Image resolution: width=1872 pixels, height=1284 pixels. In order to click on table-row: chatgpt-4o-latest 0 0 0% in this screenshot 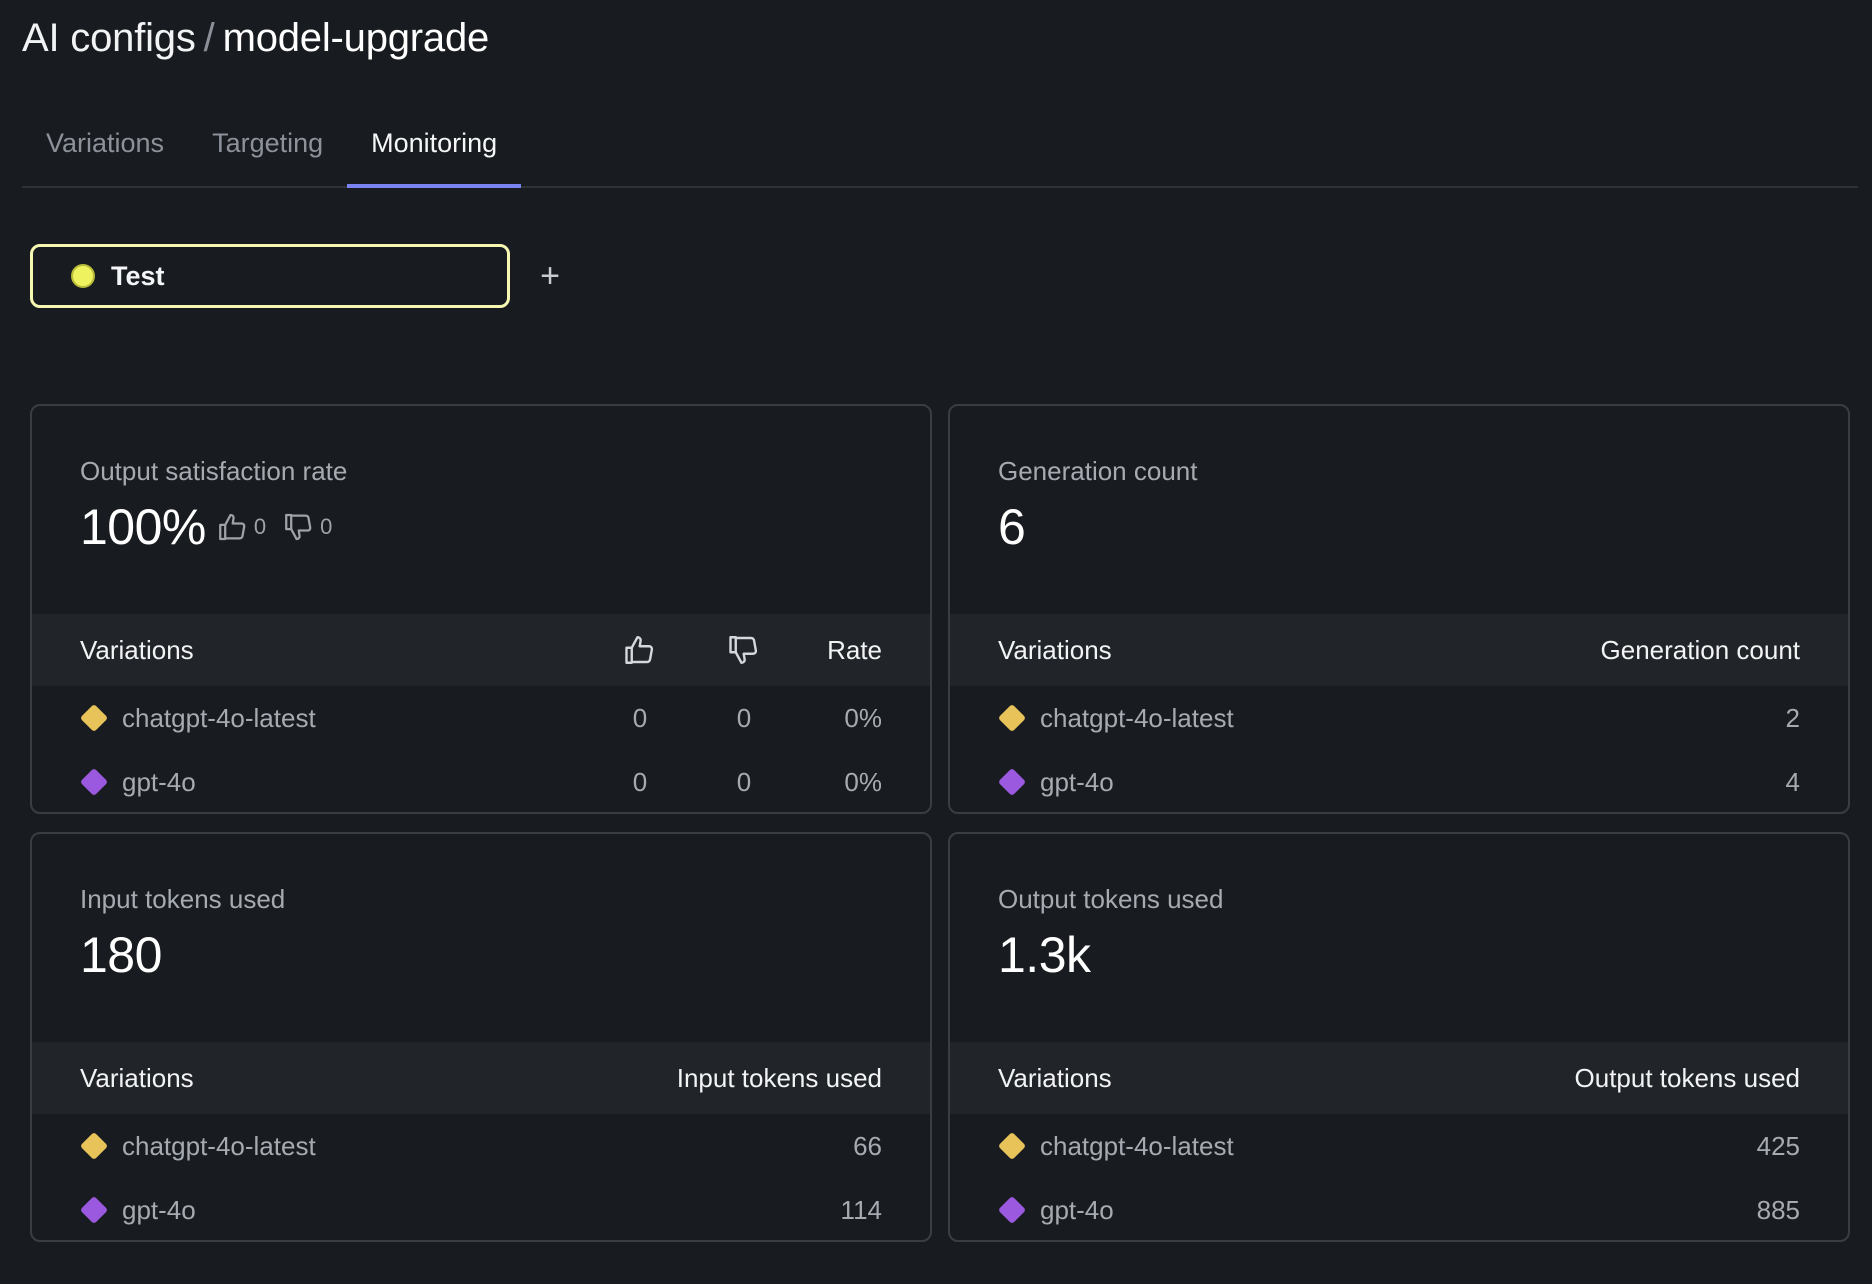, I will do `click(481, 718)`.